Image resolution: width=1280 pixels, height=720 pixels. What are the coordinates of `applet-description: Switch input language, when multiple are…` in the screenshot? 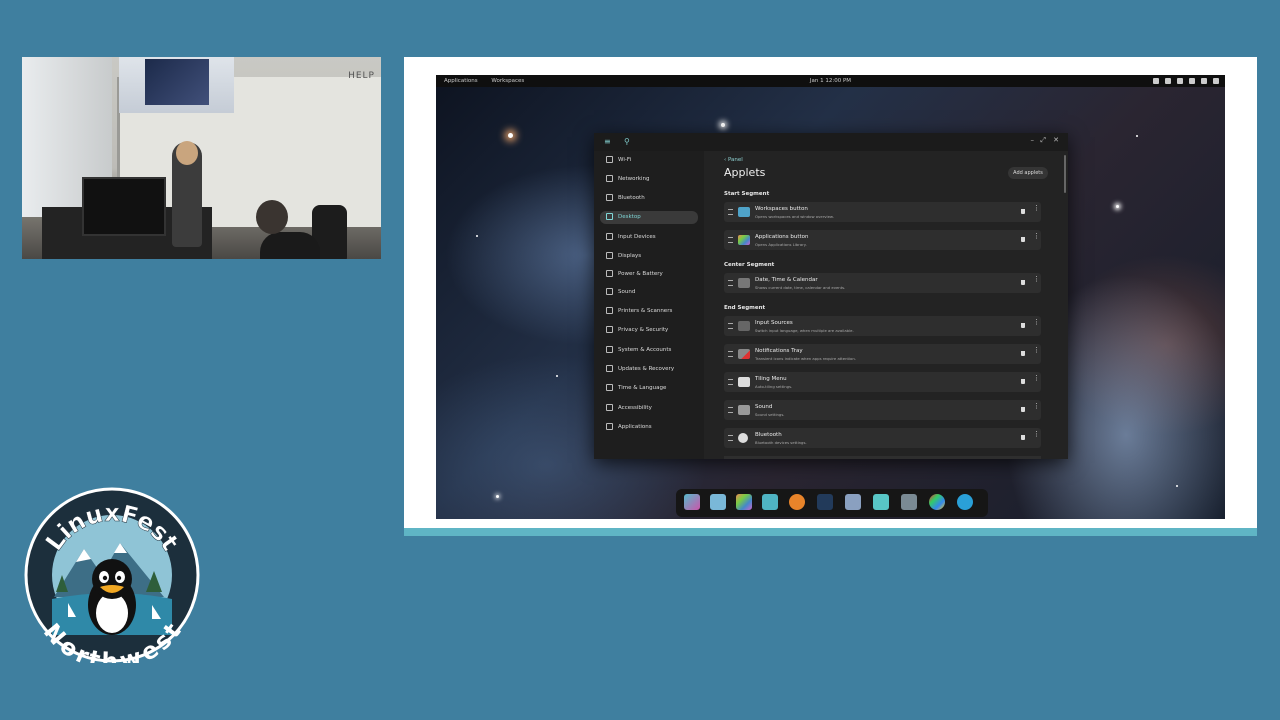 It's located at (804, 330).